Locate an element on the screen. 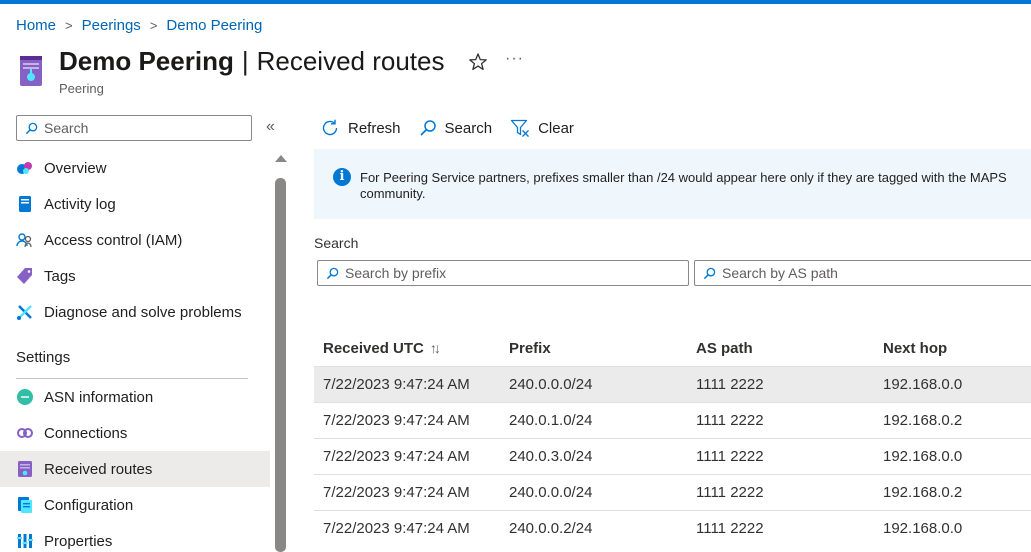  sidebar-scrollbar is located at coordinates (281, 353).